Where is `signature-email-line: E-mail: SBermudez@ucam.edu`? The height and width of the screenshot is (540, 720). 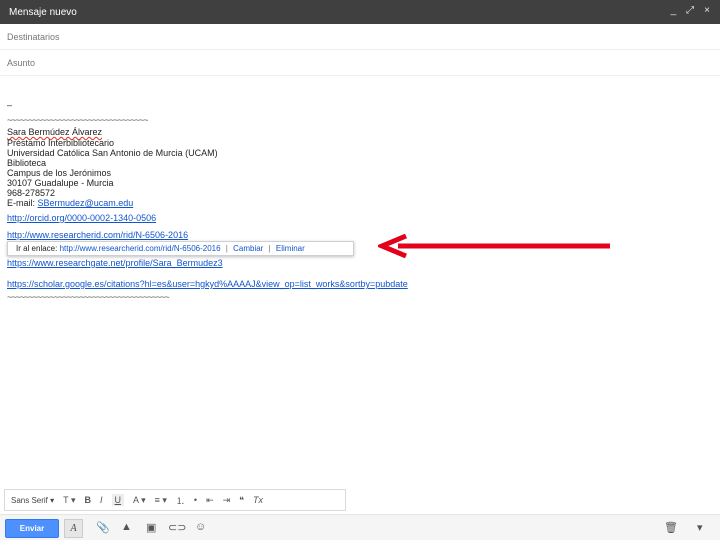 signature-email-line: E-mail: SBermudez@ucam.edu is located at coordinates (70, 203).